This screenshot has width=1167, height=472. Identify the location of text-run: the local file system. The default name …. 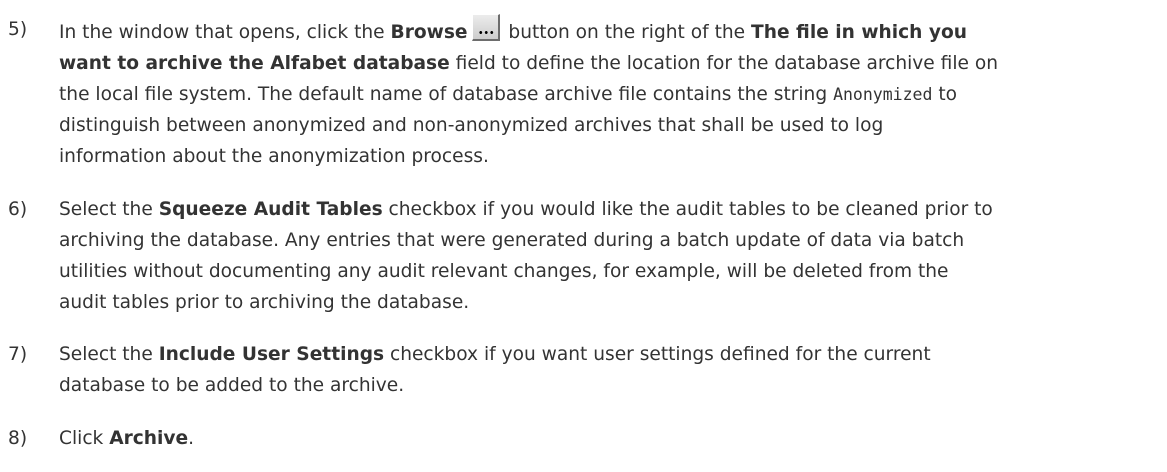
(446, 94).